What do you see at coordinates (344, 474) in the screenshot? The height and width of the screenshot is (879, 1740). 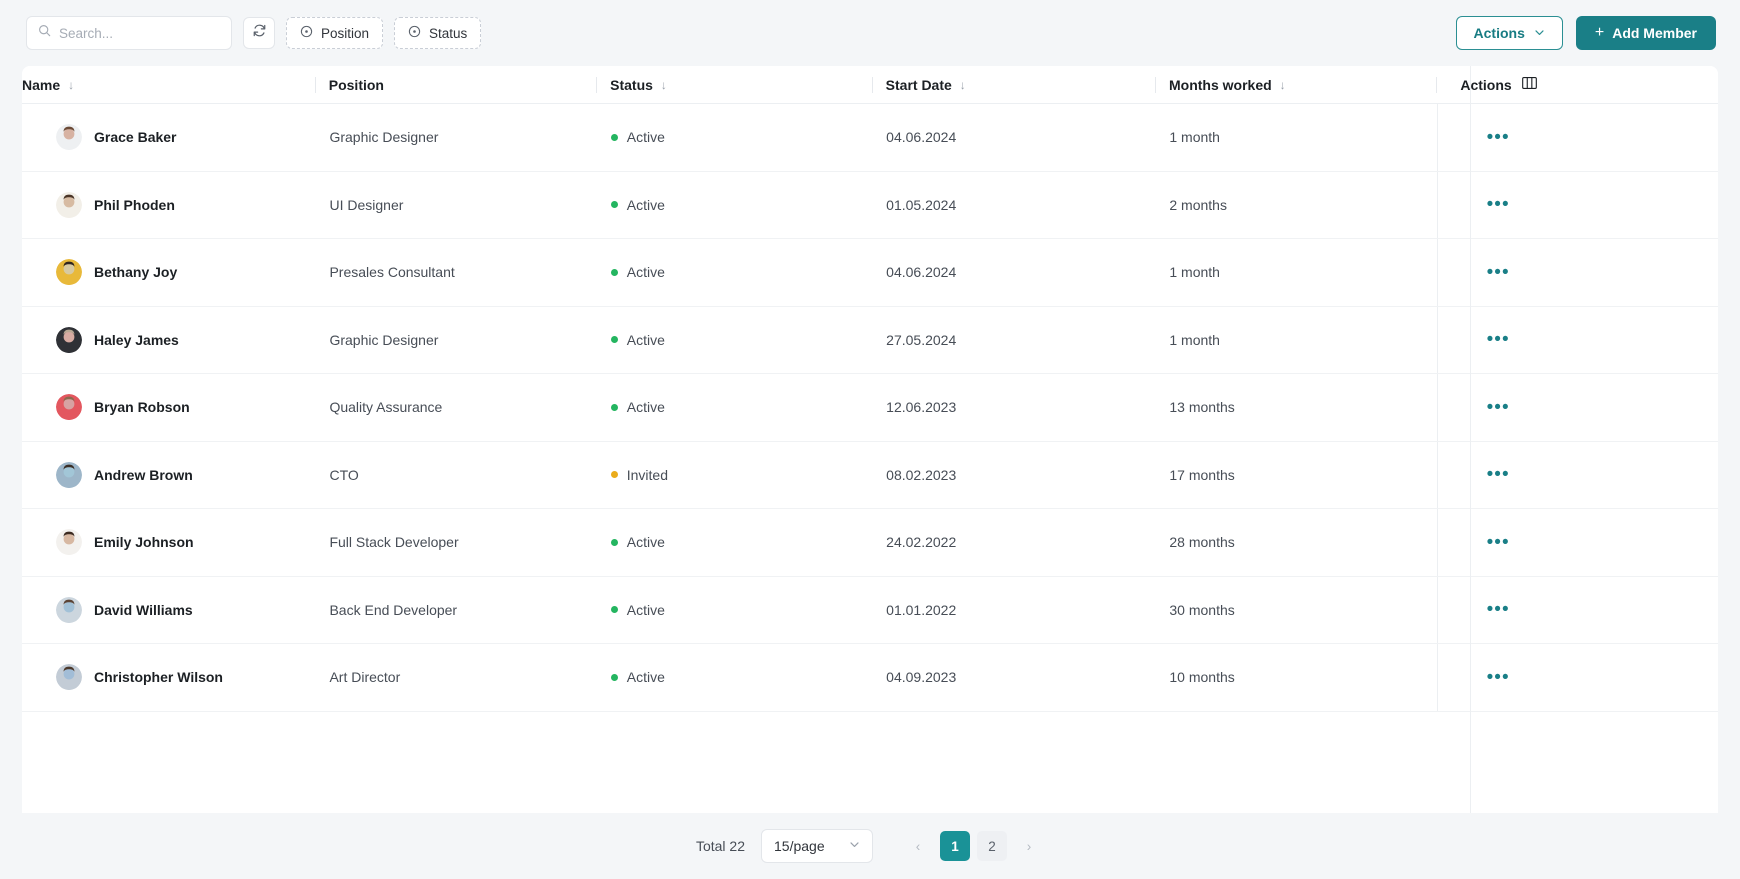 I see `cell-position: CTO` at bounding box center [344, 474].